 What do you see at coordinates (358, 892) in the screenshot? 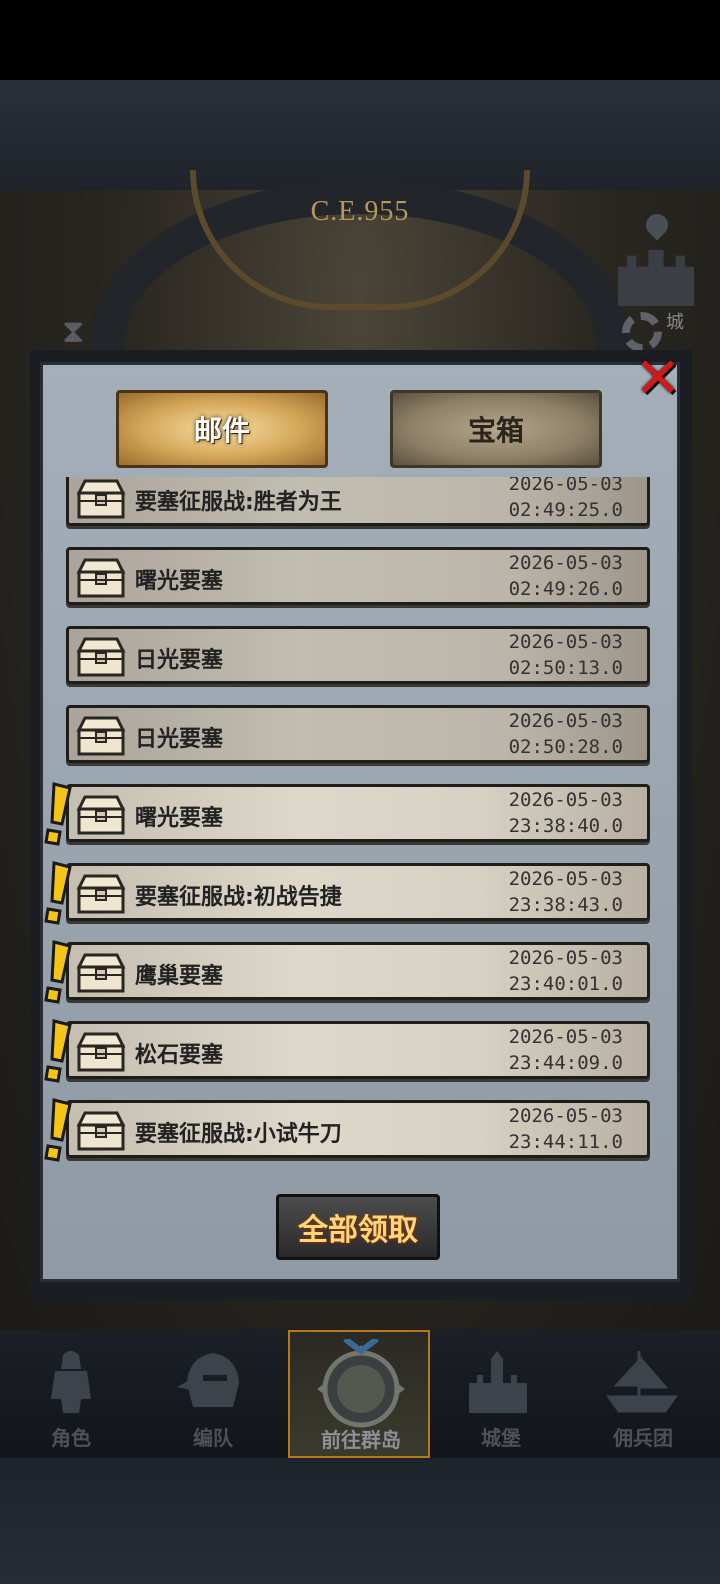
I see `mail-row: 要塞征服战:初战告捷 2026-05-03 23:38:43.0` at bounding box center [358, 892].